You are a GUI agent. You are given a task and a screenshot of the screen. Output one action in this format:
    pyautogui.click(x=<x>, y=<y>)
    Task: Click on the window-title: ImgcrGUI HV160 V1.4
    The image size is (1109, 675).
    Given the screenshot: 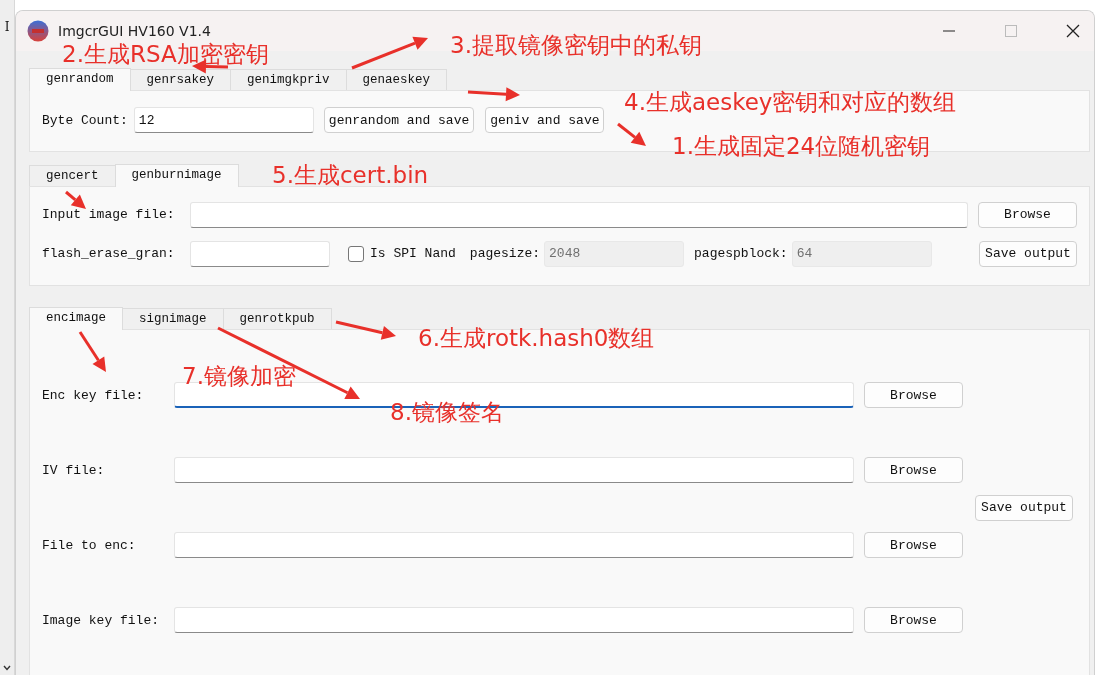 What is the action you would take?
    pyautogui.click(x=134, y=31)
    